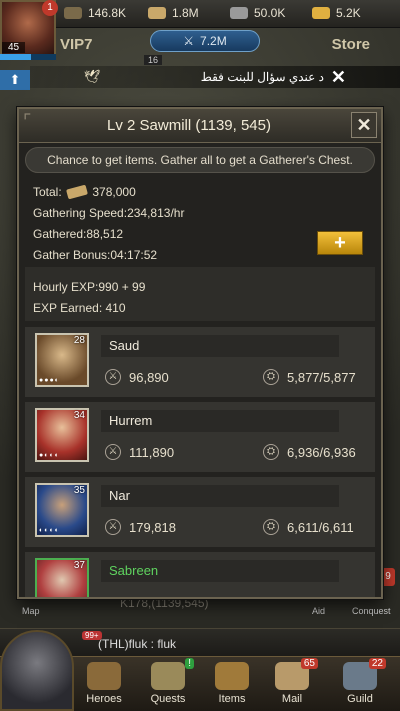  I want to click on total-value: 378,000, so click(114, 192).